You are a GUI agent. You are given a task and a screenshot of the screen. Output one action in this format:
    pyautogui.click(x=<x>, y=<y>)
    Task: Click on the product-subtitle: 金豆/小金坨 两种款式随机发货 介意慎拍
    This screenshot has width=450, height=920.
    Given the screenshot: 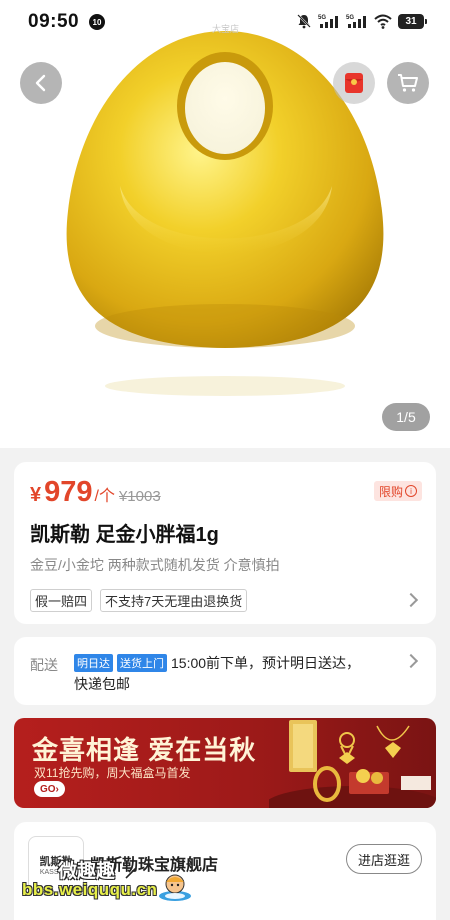 What is the action you would take?
    pyautogui.click(x=155, y=565)
    